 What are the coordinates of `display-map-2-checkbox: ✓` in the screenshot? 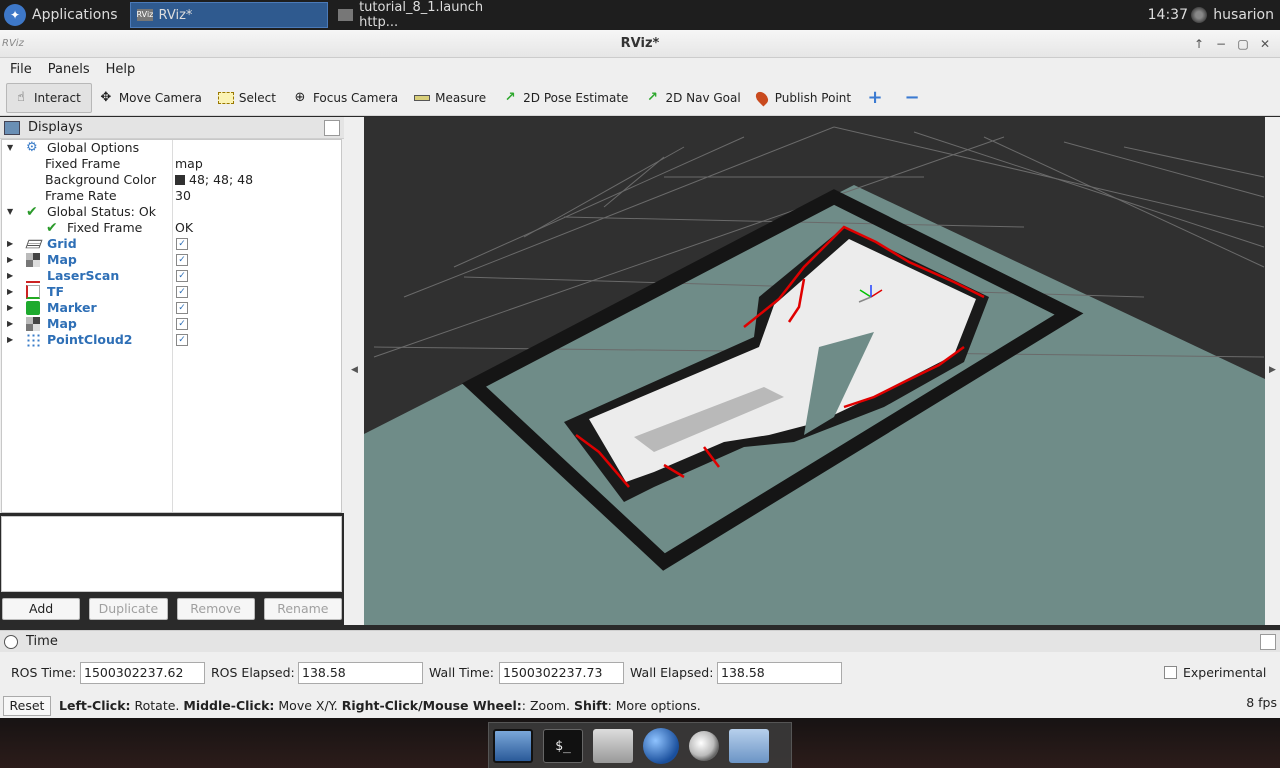 It's located at (182, 324).